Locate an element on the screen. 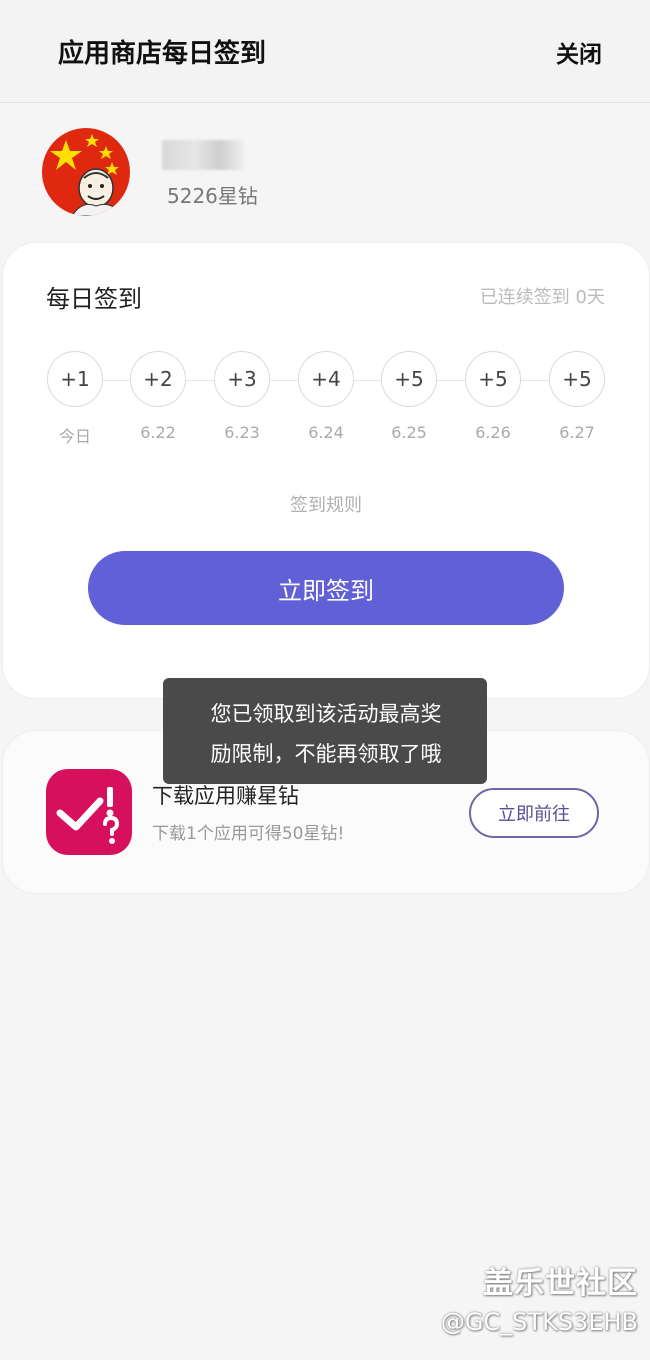 The image size is (650, 1360). day-label: 6.22 is located at coordinates (158, 432).